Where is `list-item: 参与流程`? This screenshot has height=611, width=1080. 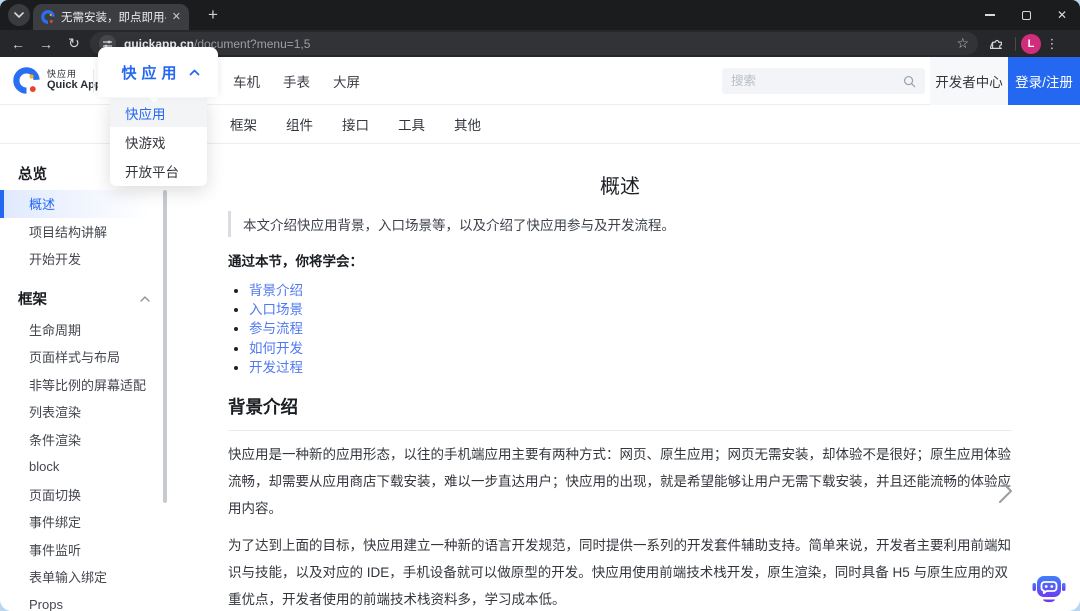
list-item: 参与流程 is located at coordinates (630, 328).